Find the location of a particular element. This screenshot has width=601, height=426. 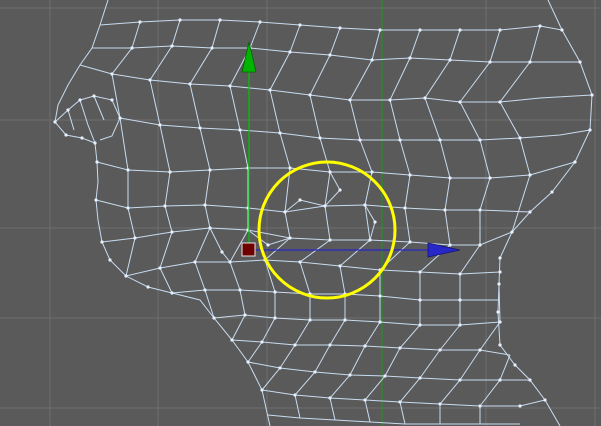

translate-arrow-y-icon is located at coordinates (249, 57).